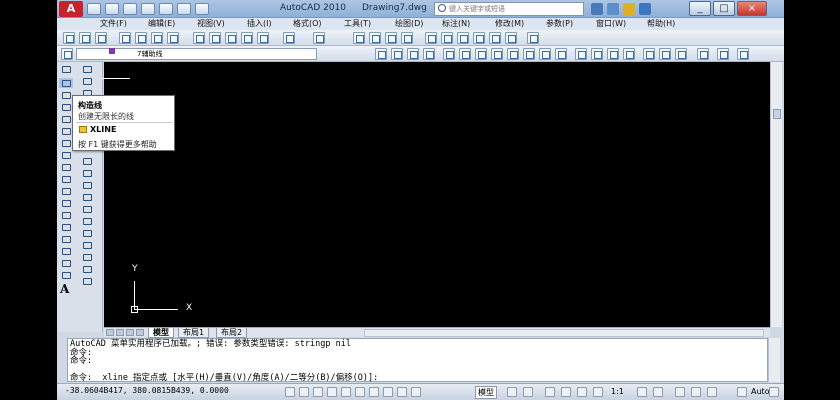 This screenshot has width=840, height=400. What do you see at coordinates (512, 392) in the screenshot?
I see `quick-view-layouts-icon` at bounding box center [512, 392].